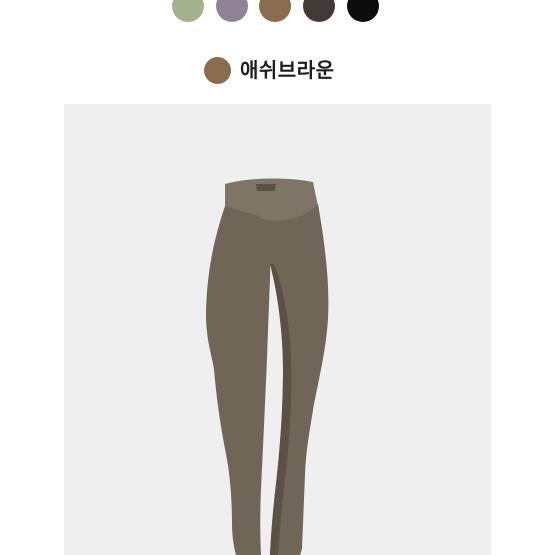  What do you see at coordinates (275, 11) in the screenshot?
I see `swatch-ash-brown` at bounding box center [275, 11].